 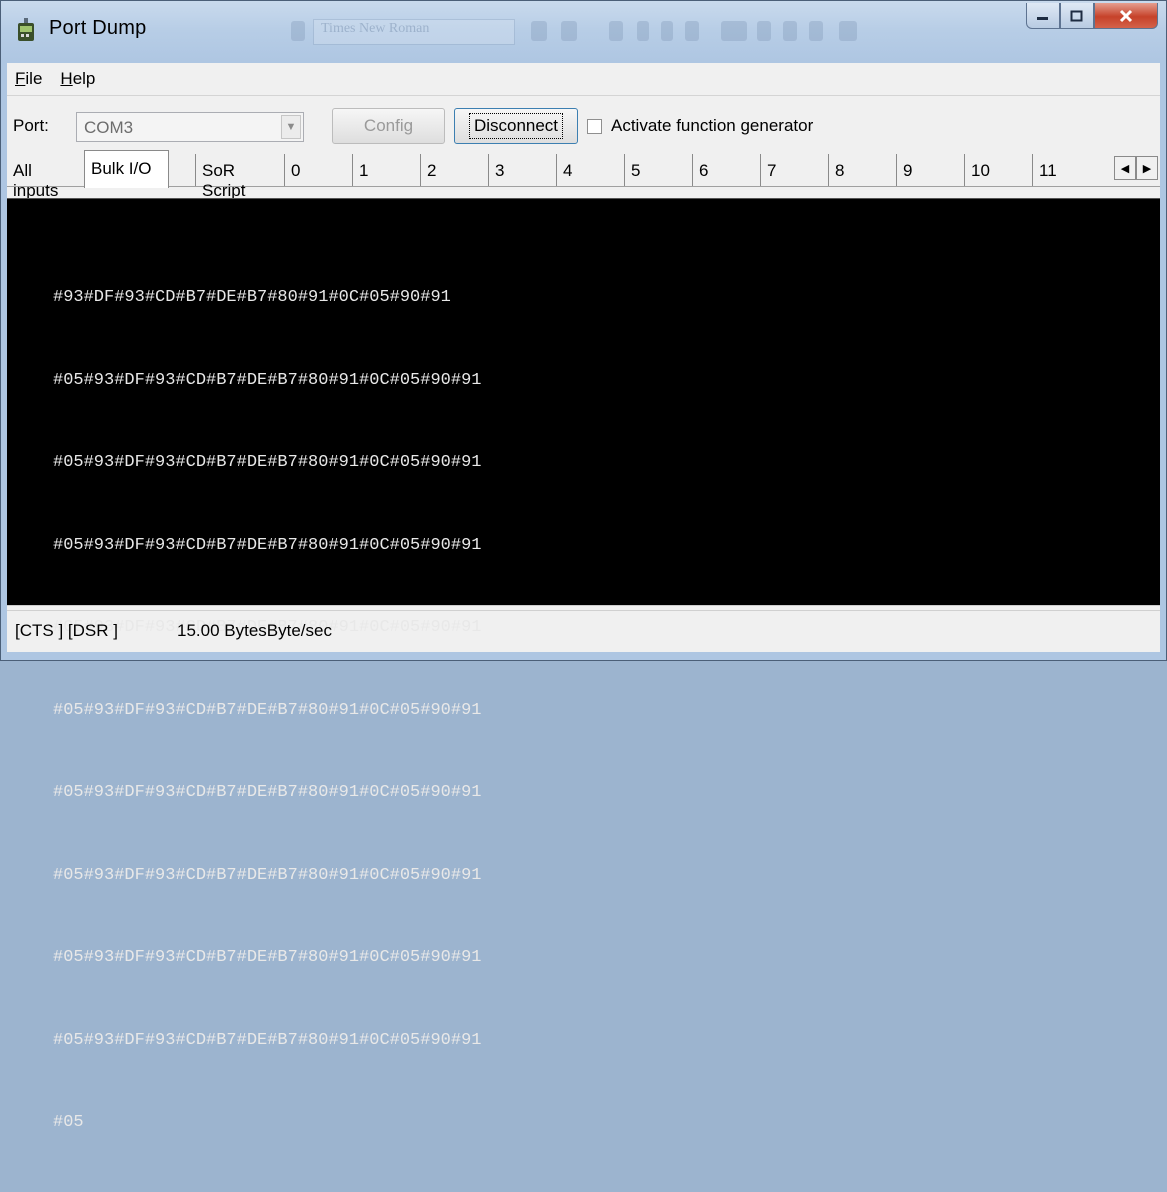 I want to click on menu-file-mnemonic: F, so click(x=20, y=78).